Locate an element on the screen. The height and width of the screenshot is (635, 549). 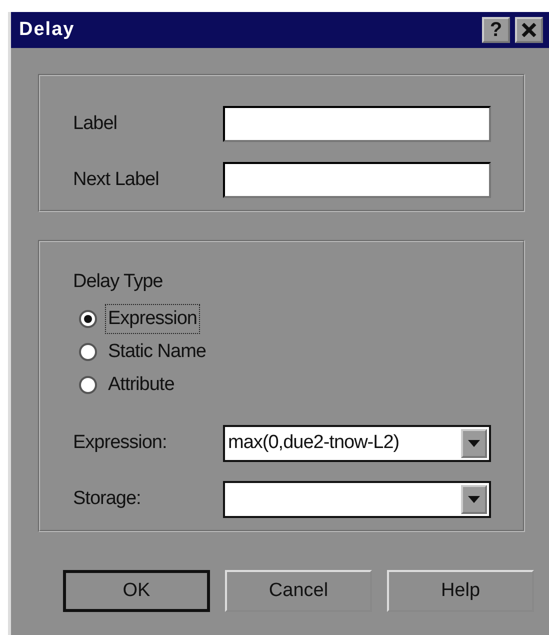
radio-option: Static Name is located at coordinates (141, 352).